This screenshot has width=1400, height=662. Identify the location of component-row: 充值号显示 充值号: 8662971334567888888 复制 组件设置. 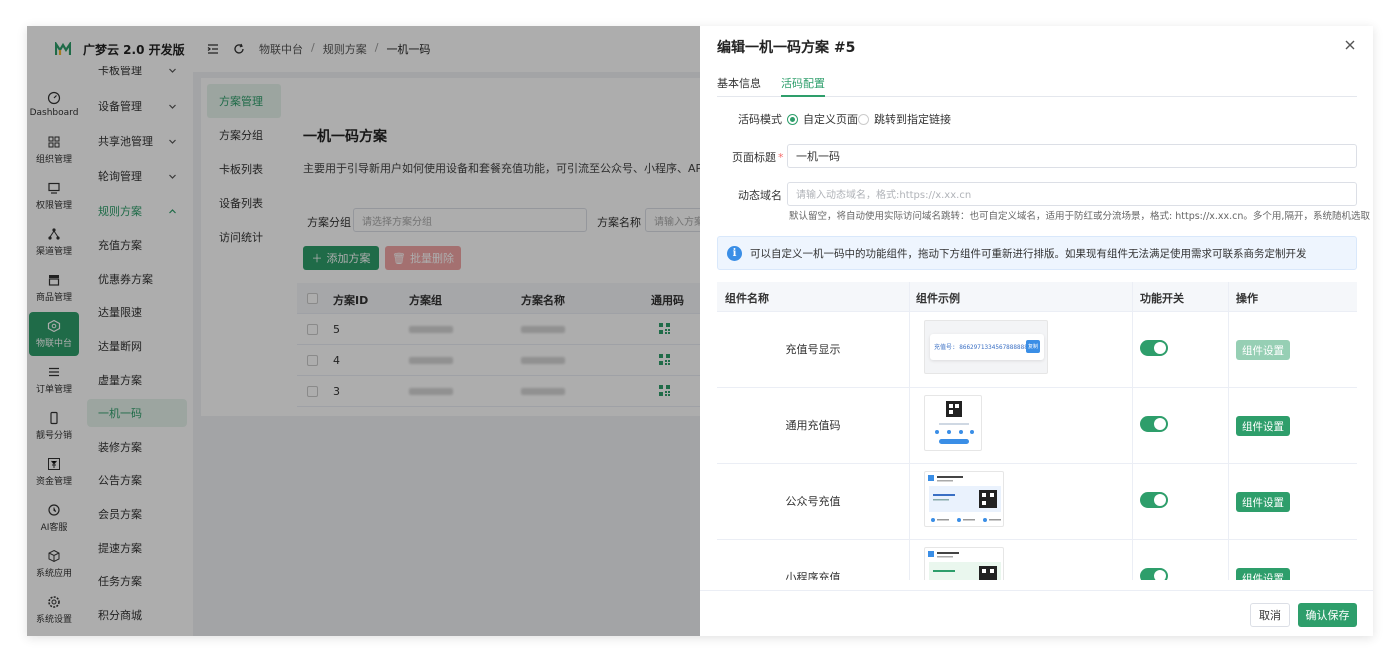
(1037, 350).